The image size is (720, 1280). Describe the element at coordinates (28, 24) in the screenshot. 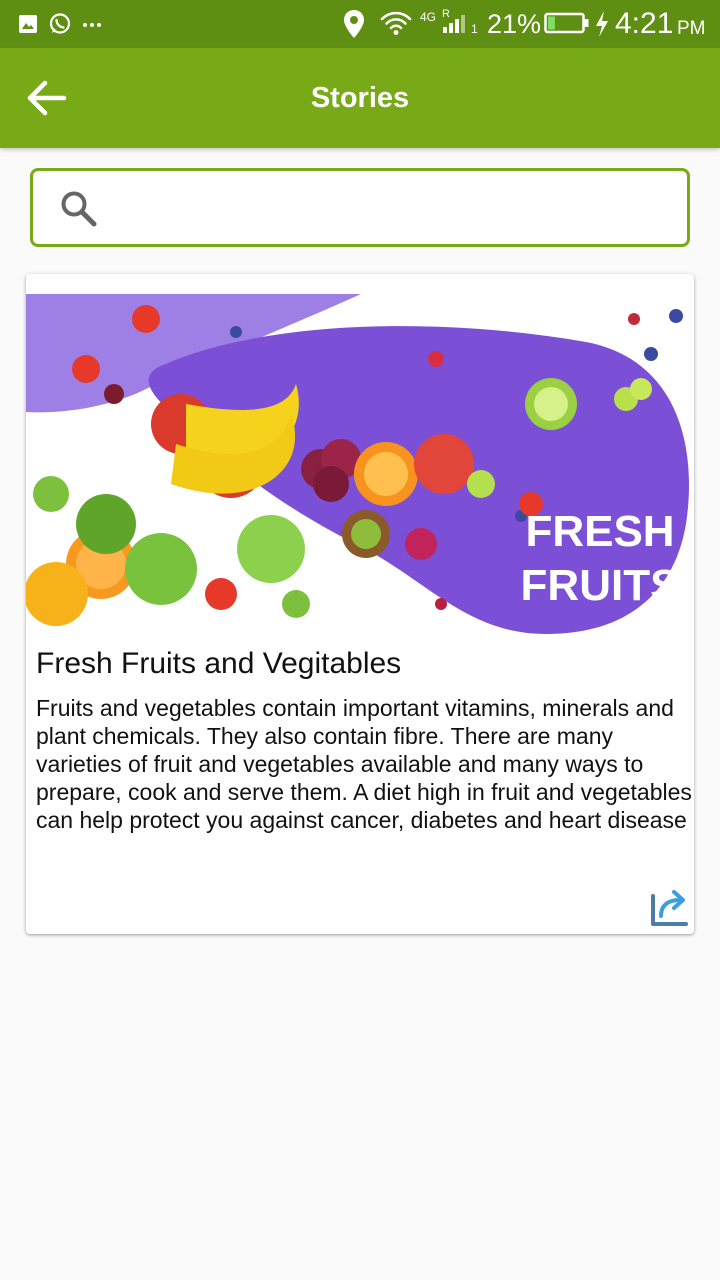

I see `image-icon` at that location.